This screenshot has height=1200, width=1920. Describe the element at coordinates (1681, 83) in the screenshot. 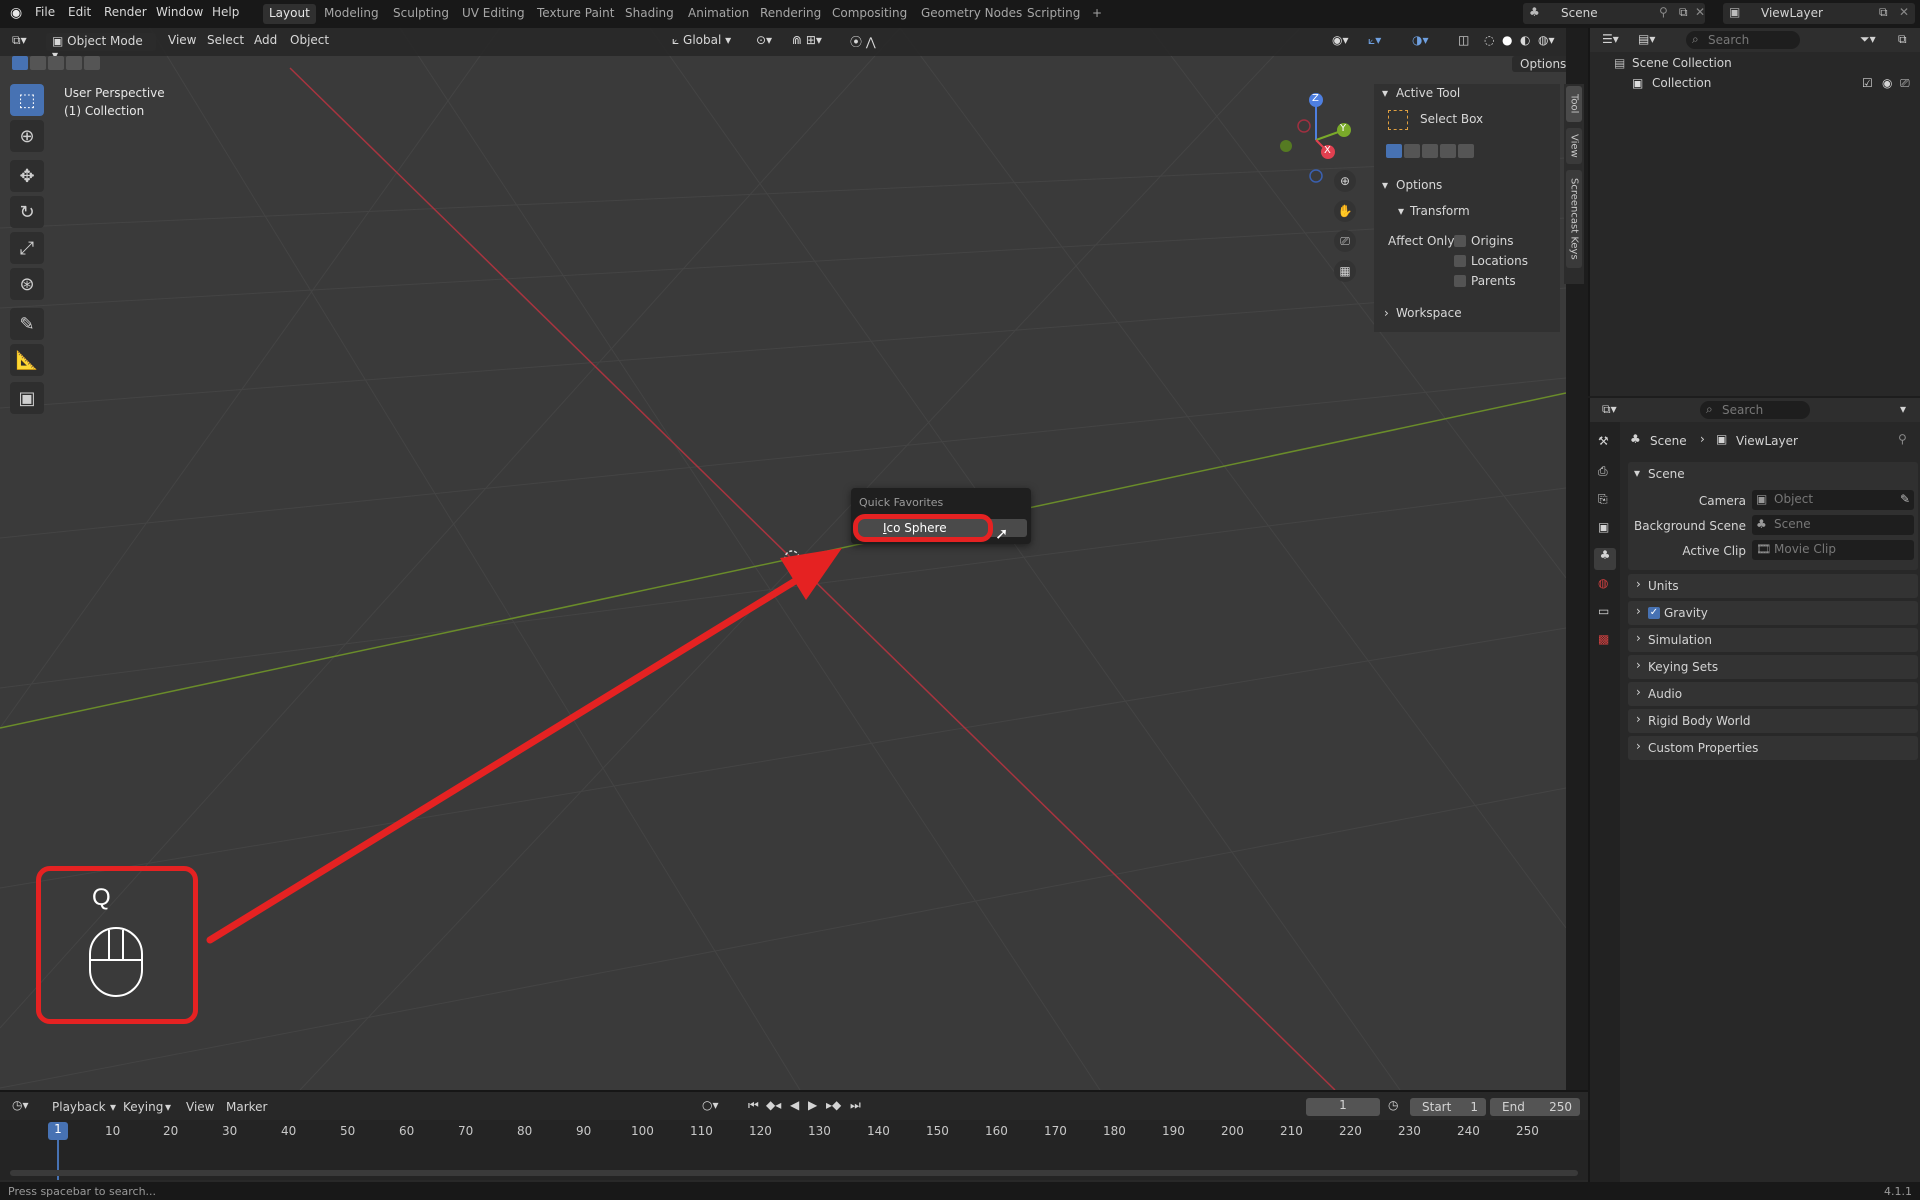

I see `collection-label: Collection` at that location.